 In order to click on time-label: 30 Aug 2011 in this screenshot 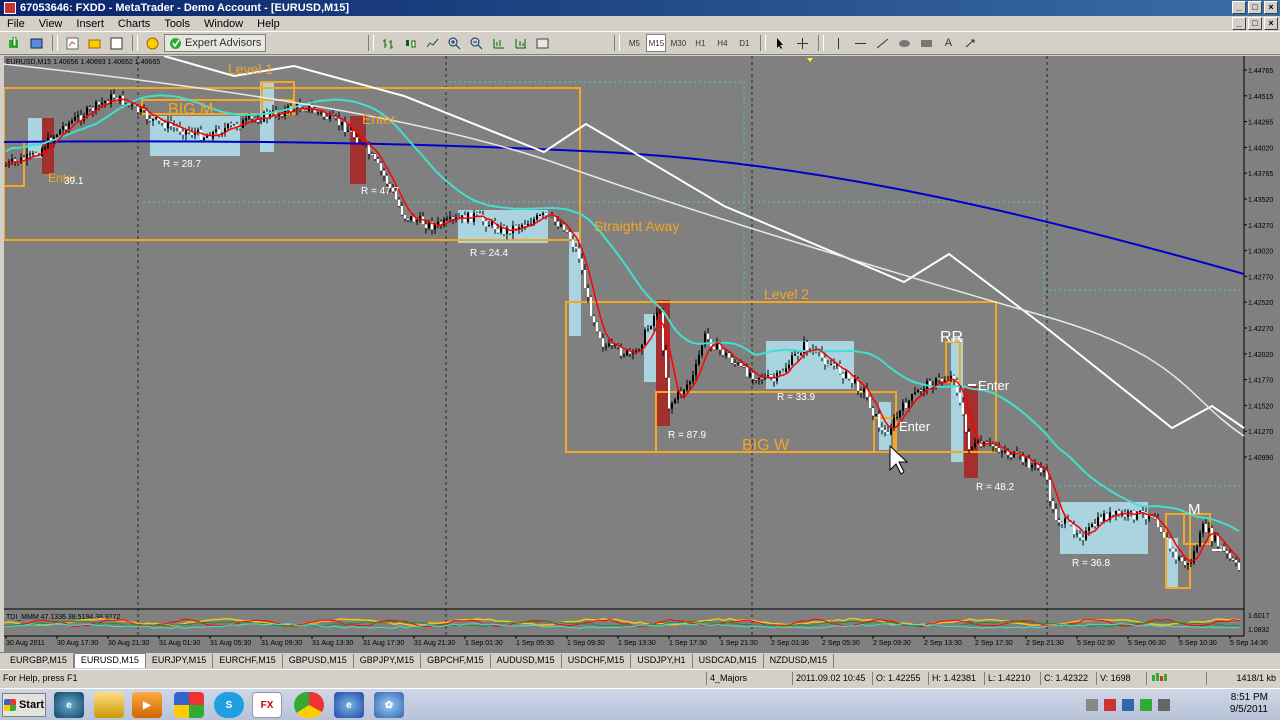, I will do `click(25, 643)`.